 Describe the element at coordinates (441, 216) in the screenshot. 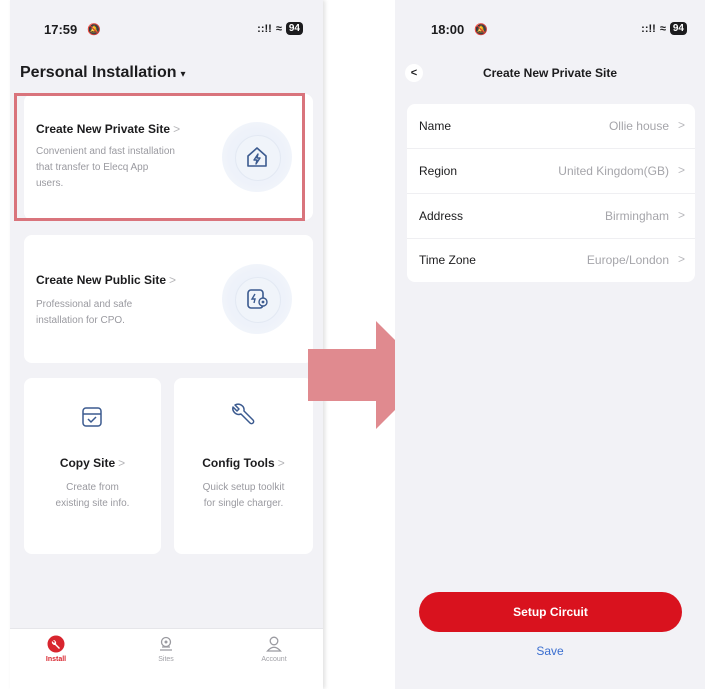

I see `field-label: Address` at that location.